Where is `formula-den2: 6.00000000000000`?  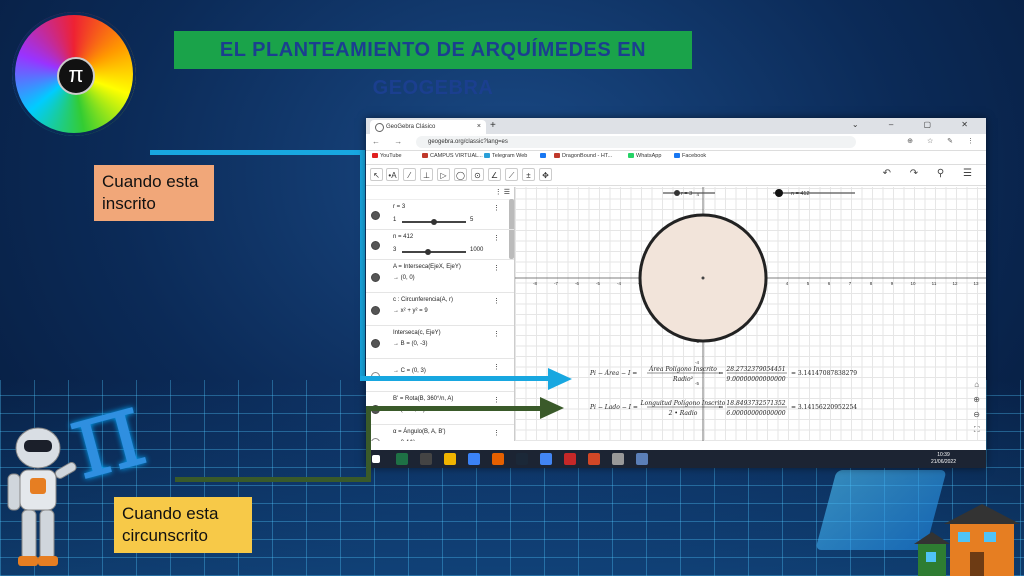 formula-den2: 6.00000000000000 is located at coordinates (755, 413).